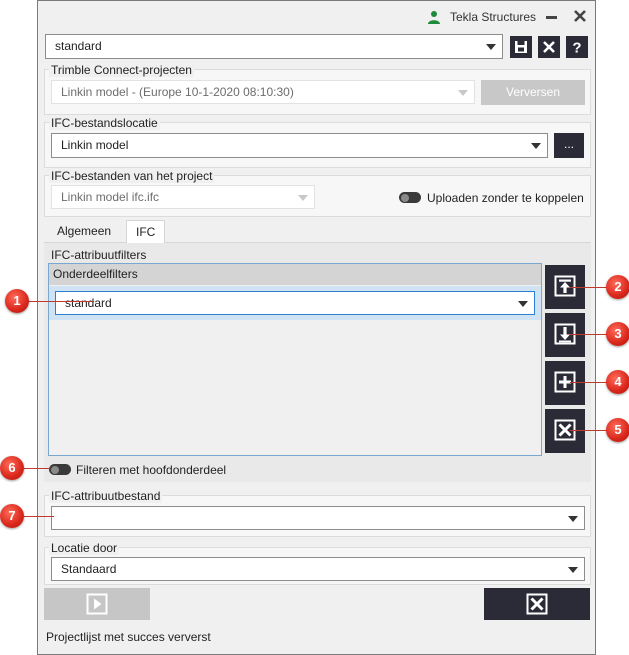 Image resolution: width=629 pixels, height=655 pixels. Describe the element at coordinates (88, 303) in the screenshot. I see `filter-row-value: standard` at that location.